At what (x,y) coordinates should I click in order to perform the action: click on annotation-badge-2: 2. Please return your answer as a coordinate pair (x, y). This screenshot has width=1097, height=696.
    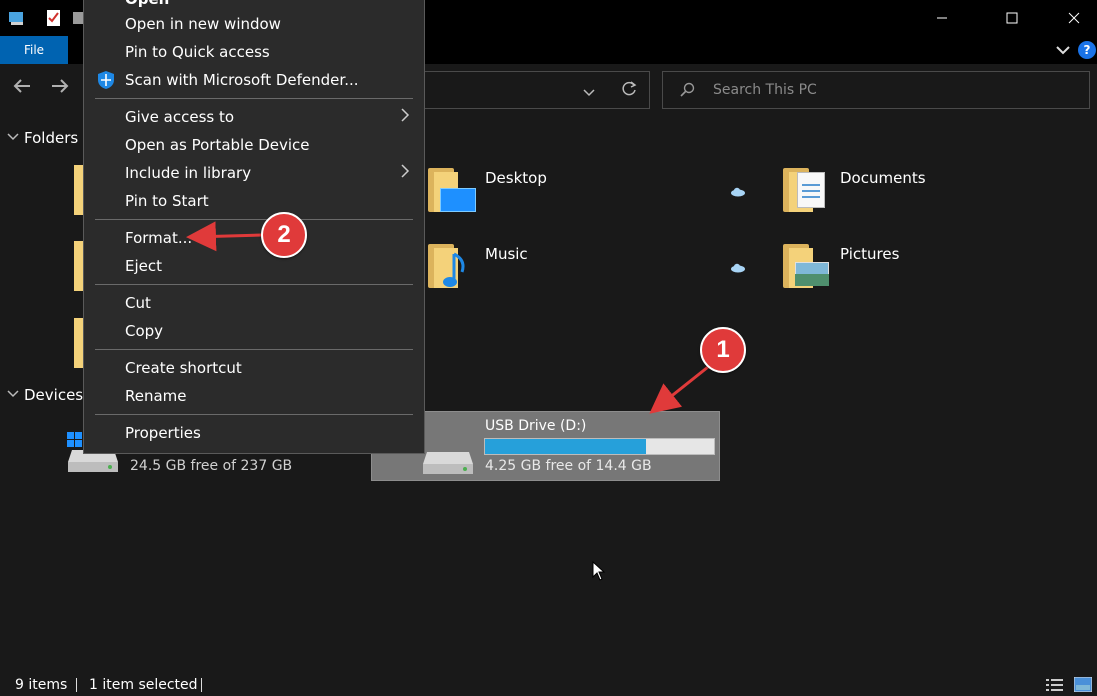
    Looking at the image, I should click on (284, 235).